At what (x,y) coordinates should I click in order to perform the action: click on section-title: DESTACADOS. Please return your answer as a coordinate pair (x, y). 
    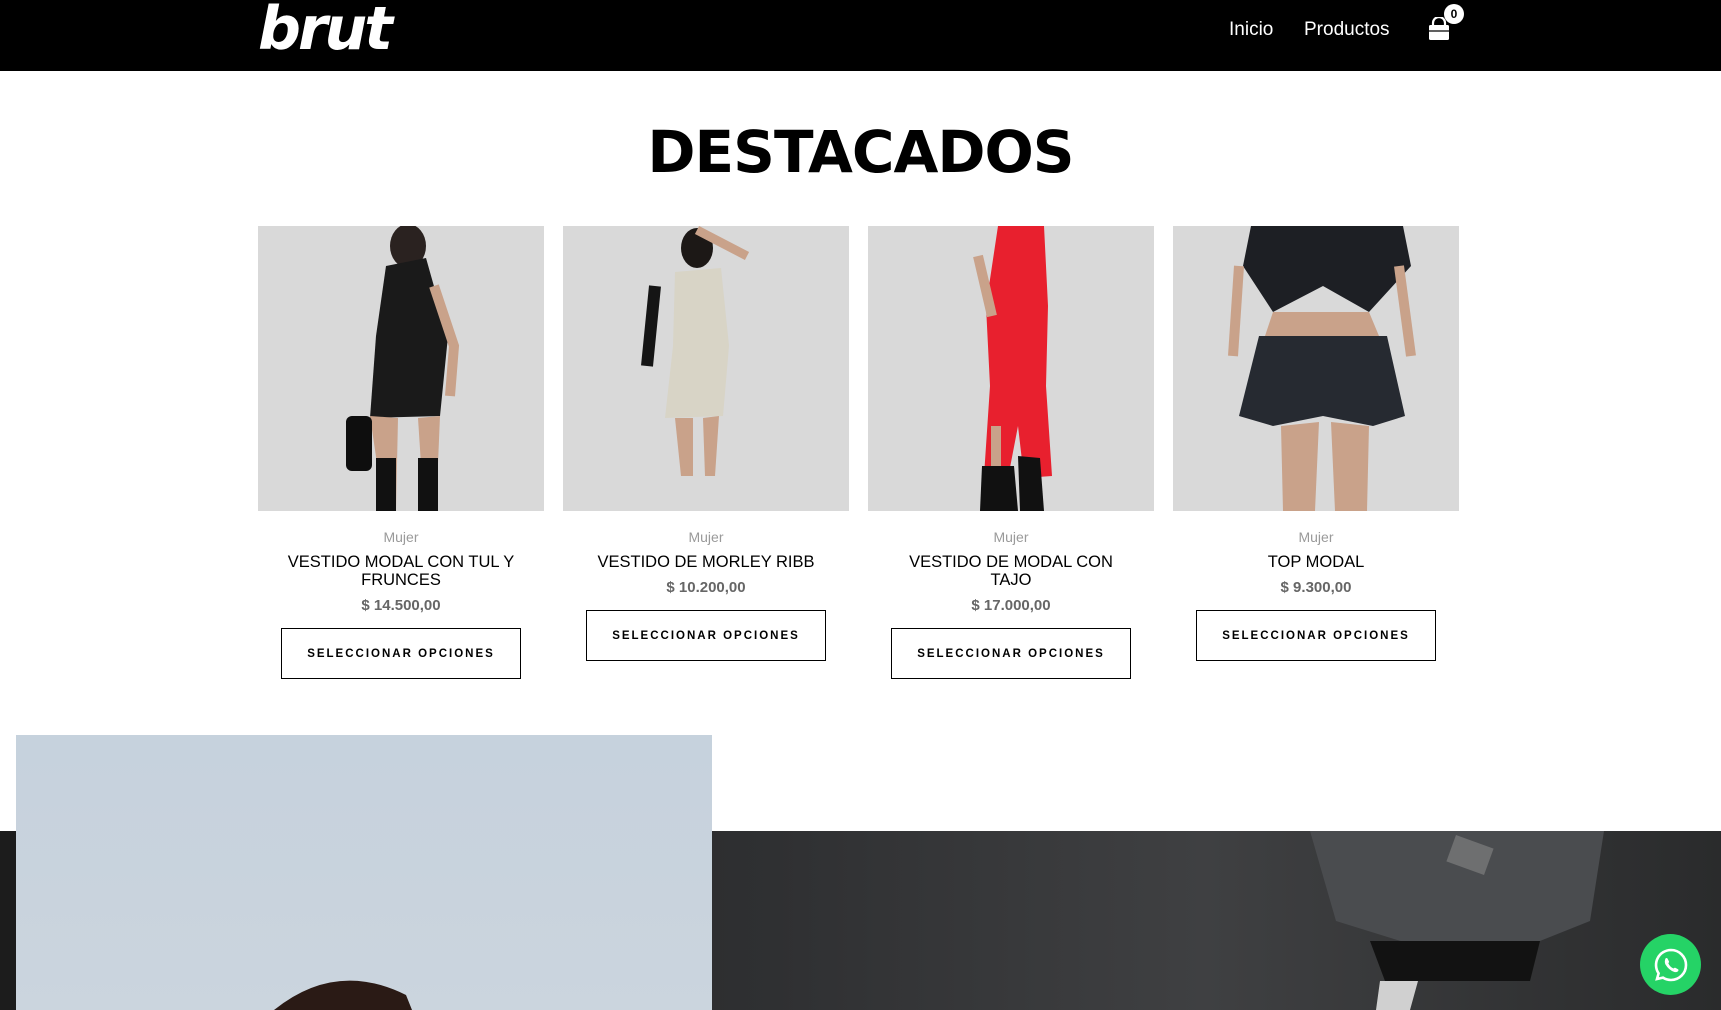
    Looking at the image, I should click on (860, 152).